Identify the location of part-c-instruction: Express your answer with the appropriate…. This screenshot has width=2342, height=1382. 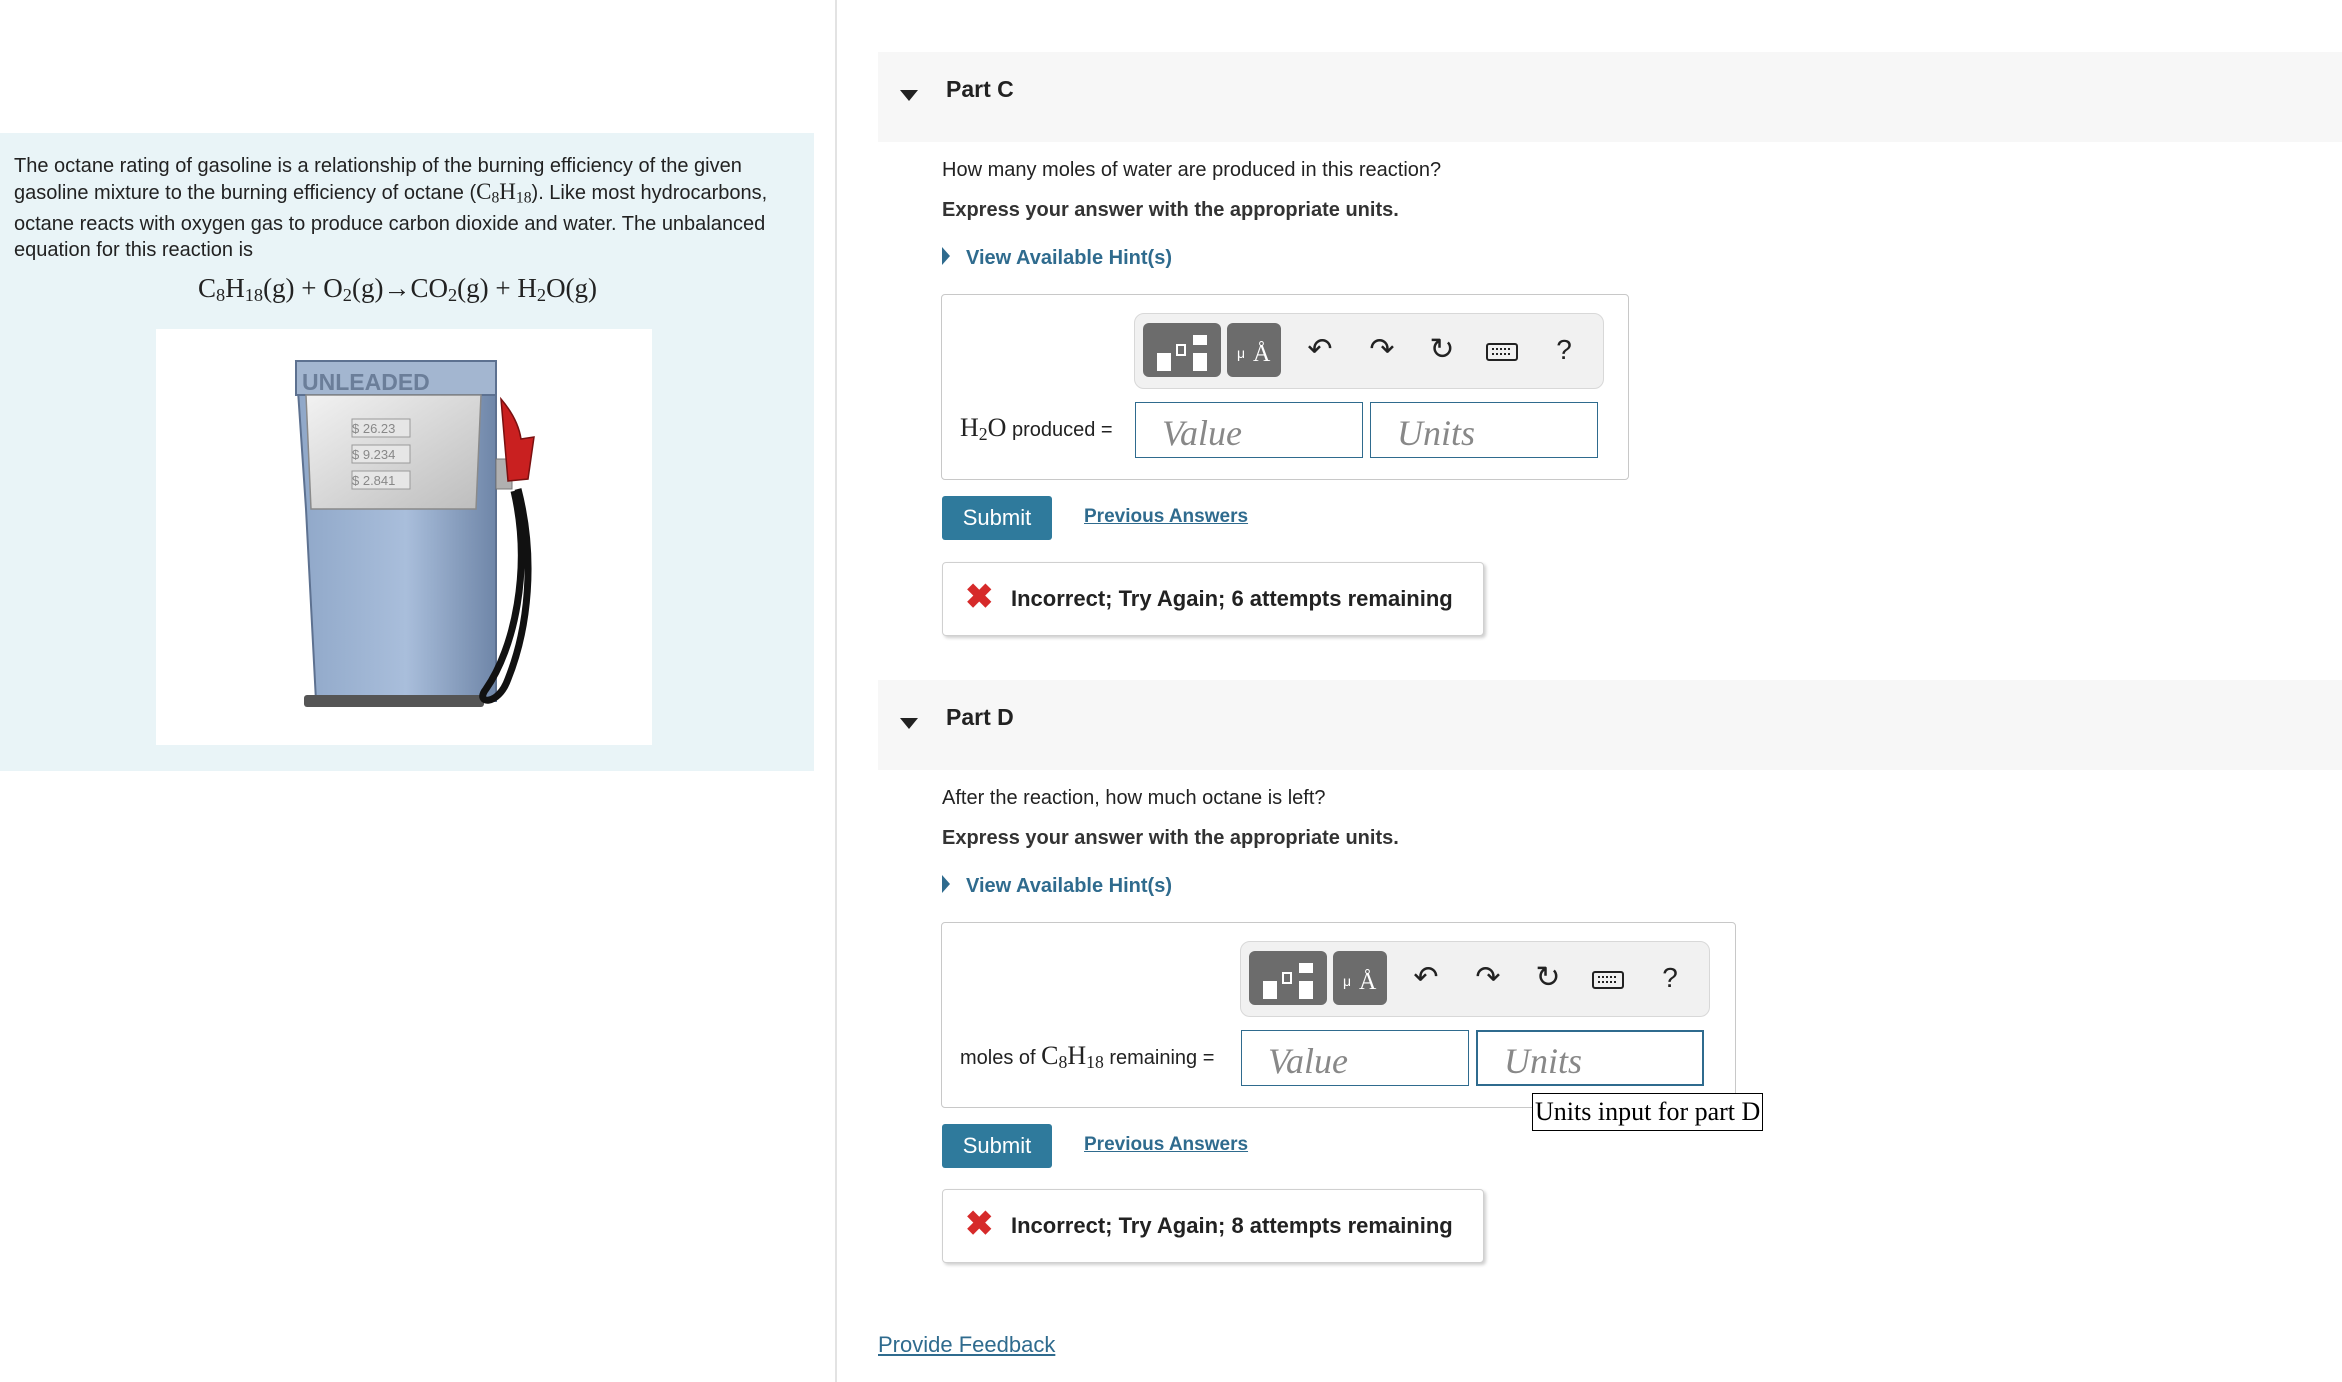
(1170, 210).